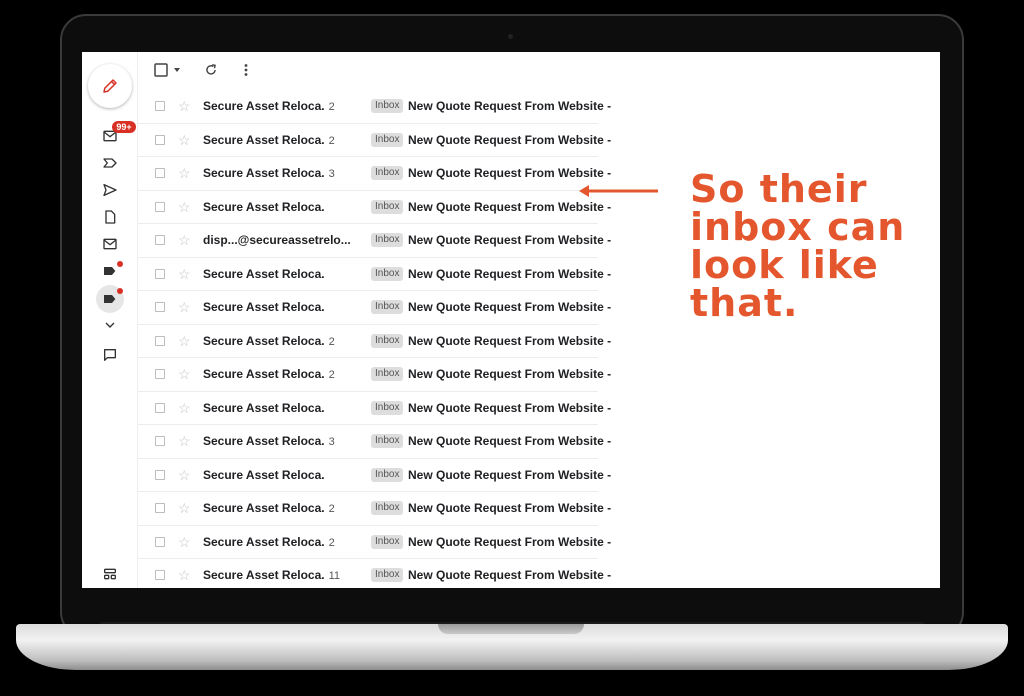 The width and height of the screenshot is (1024, 696). I want to click on more-nav, so click(110, 325).